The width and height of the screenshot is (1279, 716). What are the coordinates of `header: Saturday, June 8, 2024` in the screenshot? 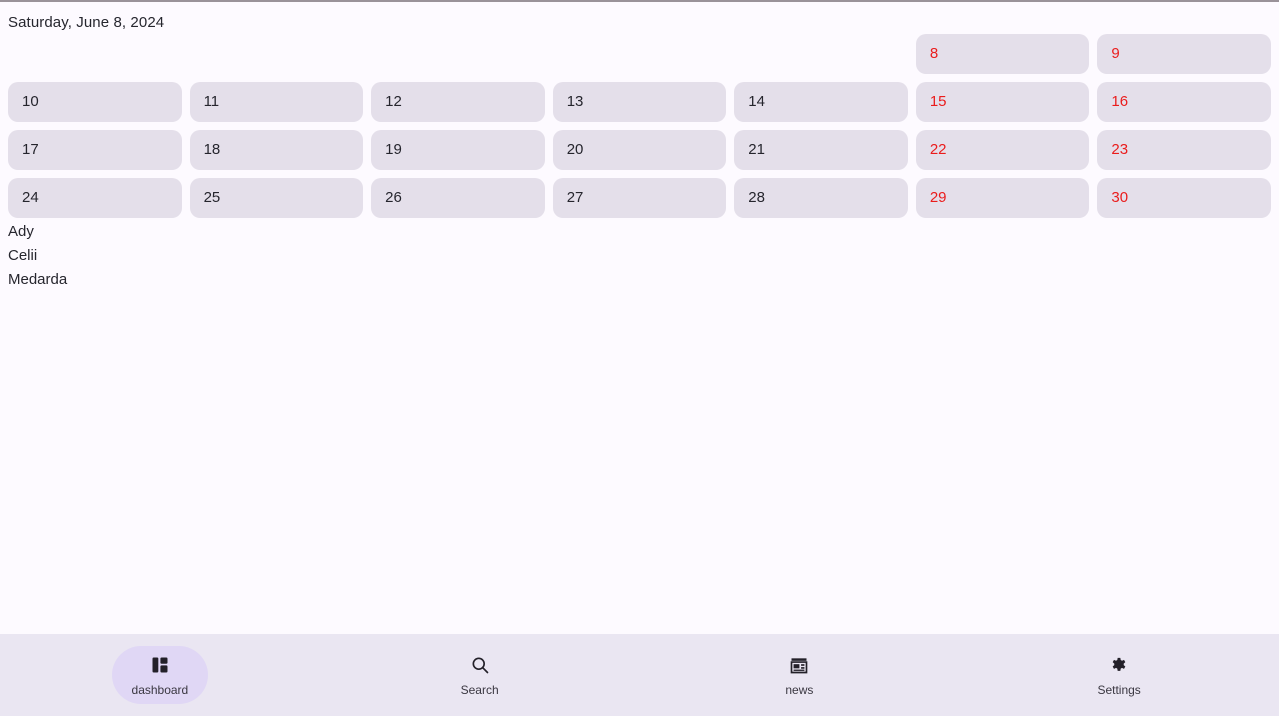 It's located at (639, 17).